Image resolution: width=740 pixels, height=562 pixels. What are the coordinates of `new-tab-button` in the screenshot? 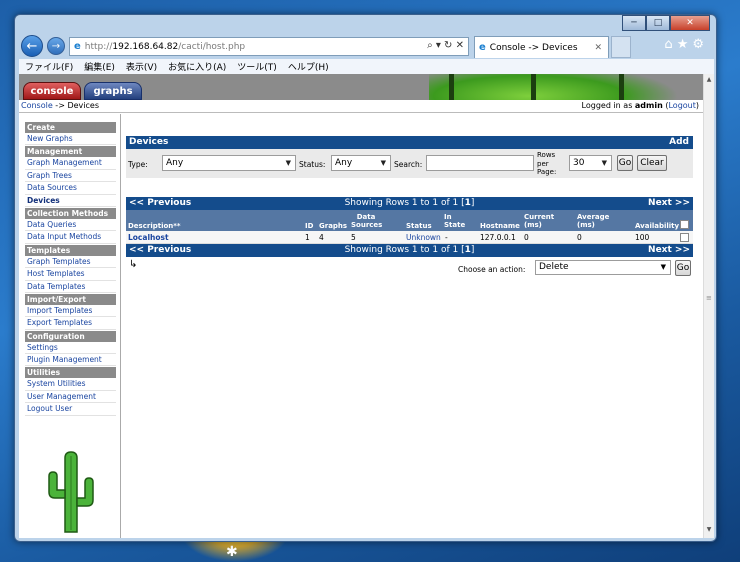 It's located at (621, 47).